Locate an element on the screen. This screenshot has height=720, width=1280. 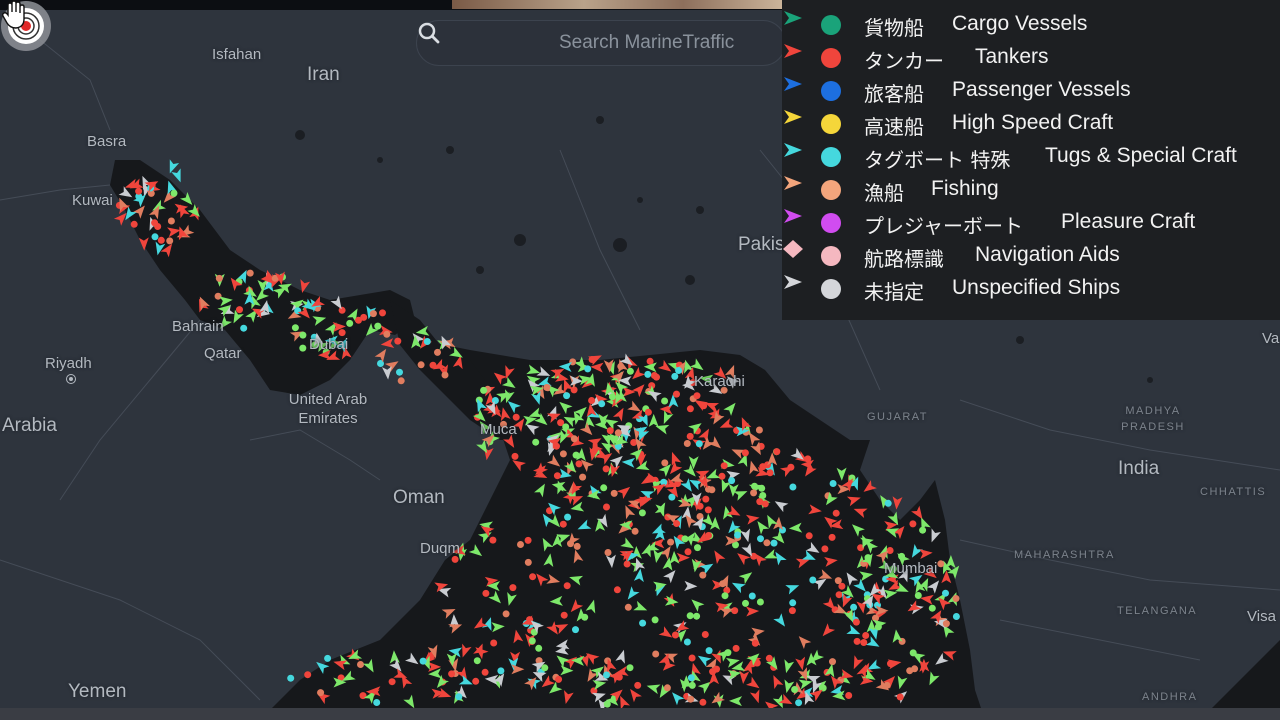
legend-item: 旅客船 Passenger Vessels is located at coordinates (1031, 90).